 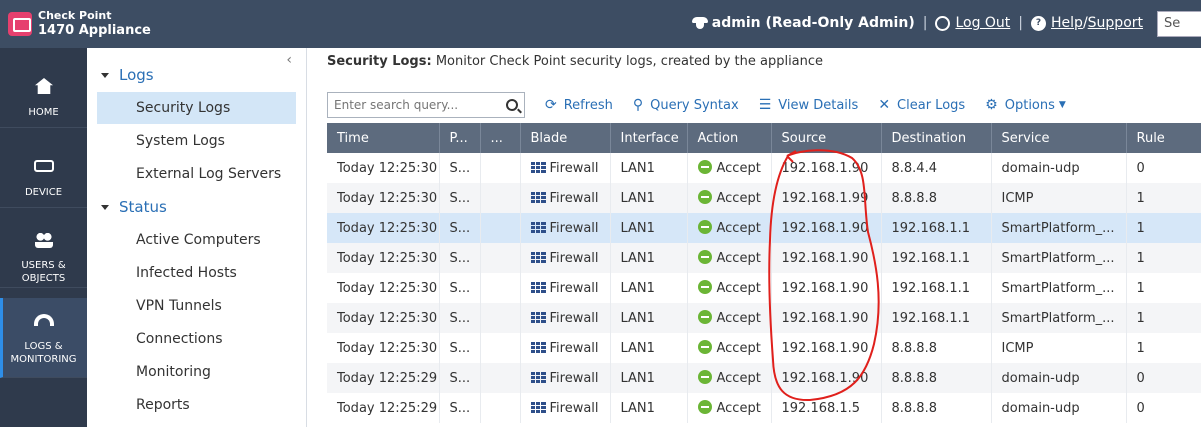 I want to click on tree-item-reports: Reports, so click(x=196, y=405).